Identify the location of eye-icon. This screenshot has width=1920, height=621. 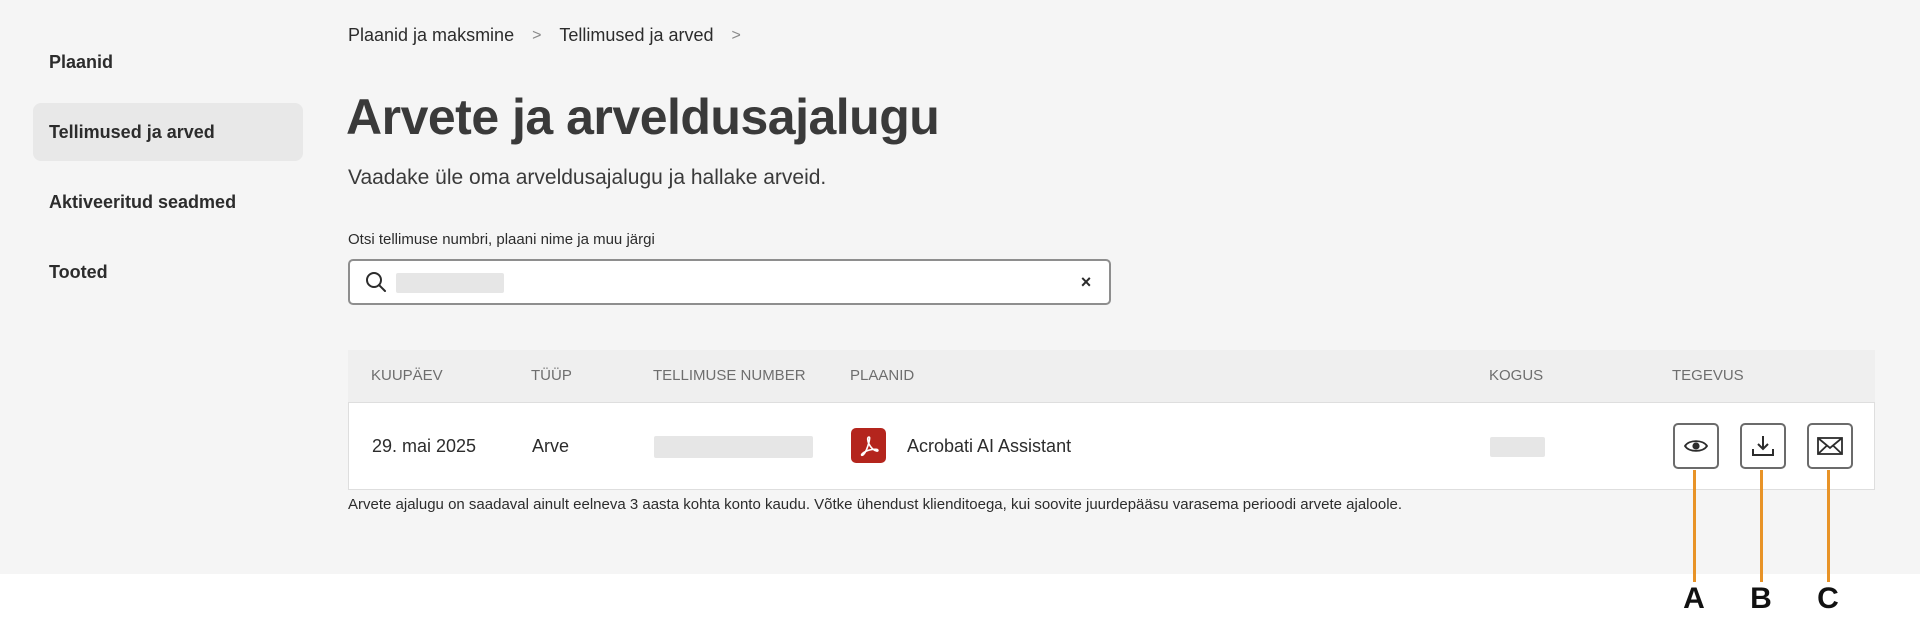
(1696, 446).